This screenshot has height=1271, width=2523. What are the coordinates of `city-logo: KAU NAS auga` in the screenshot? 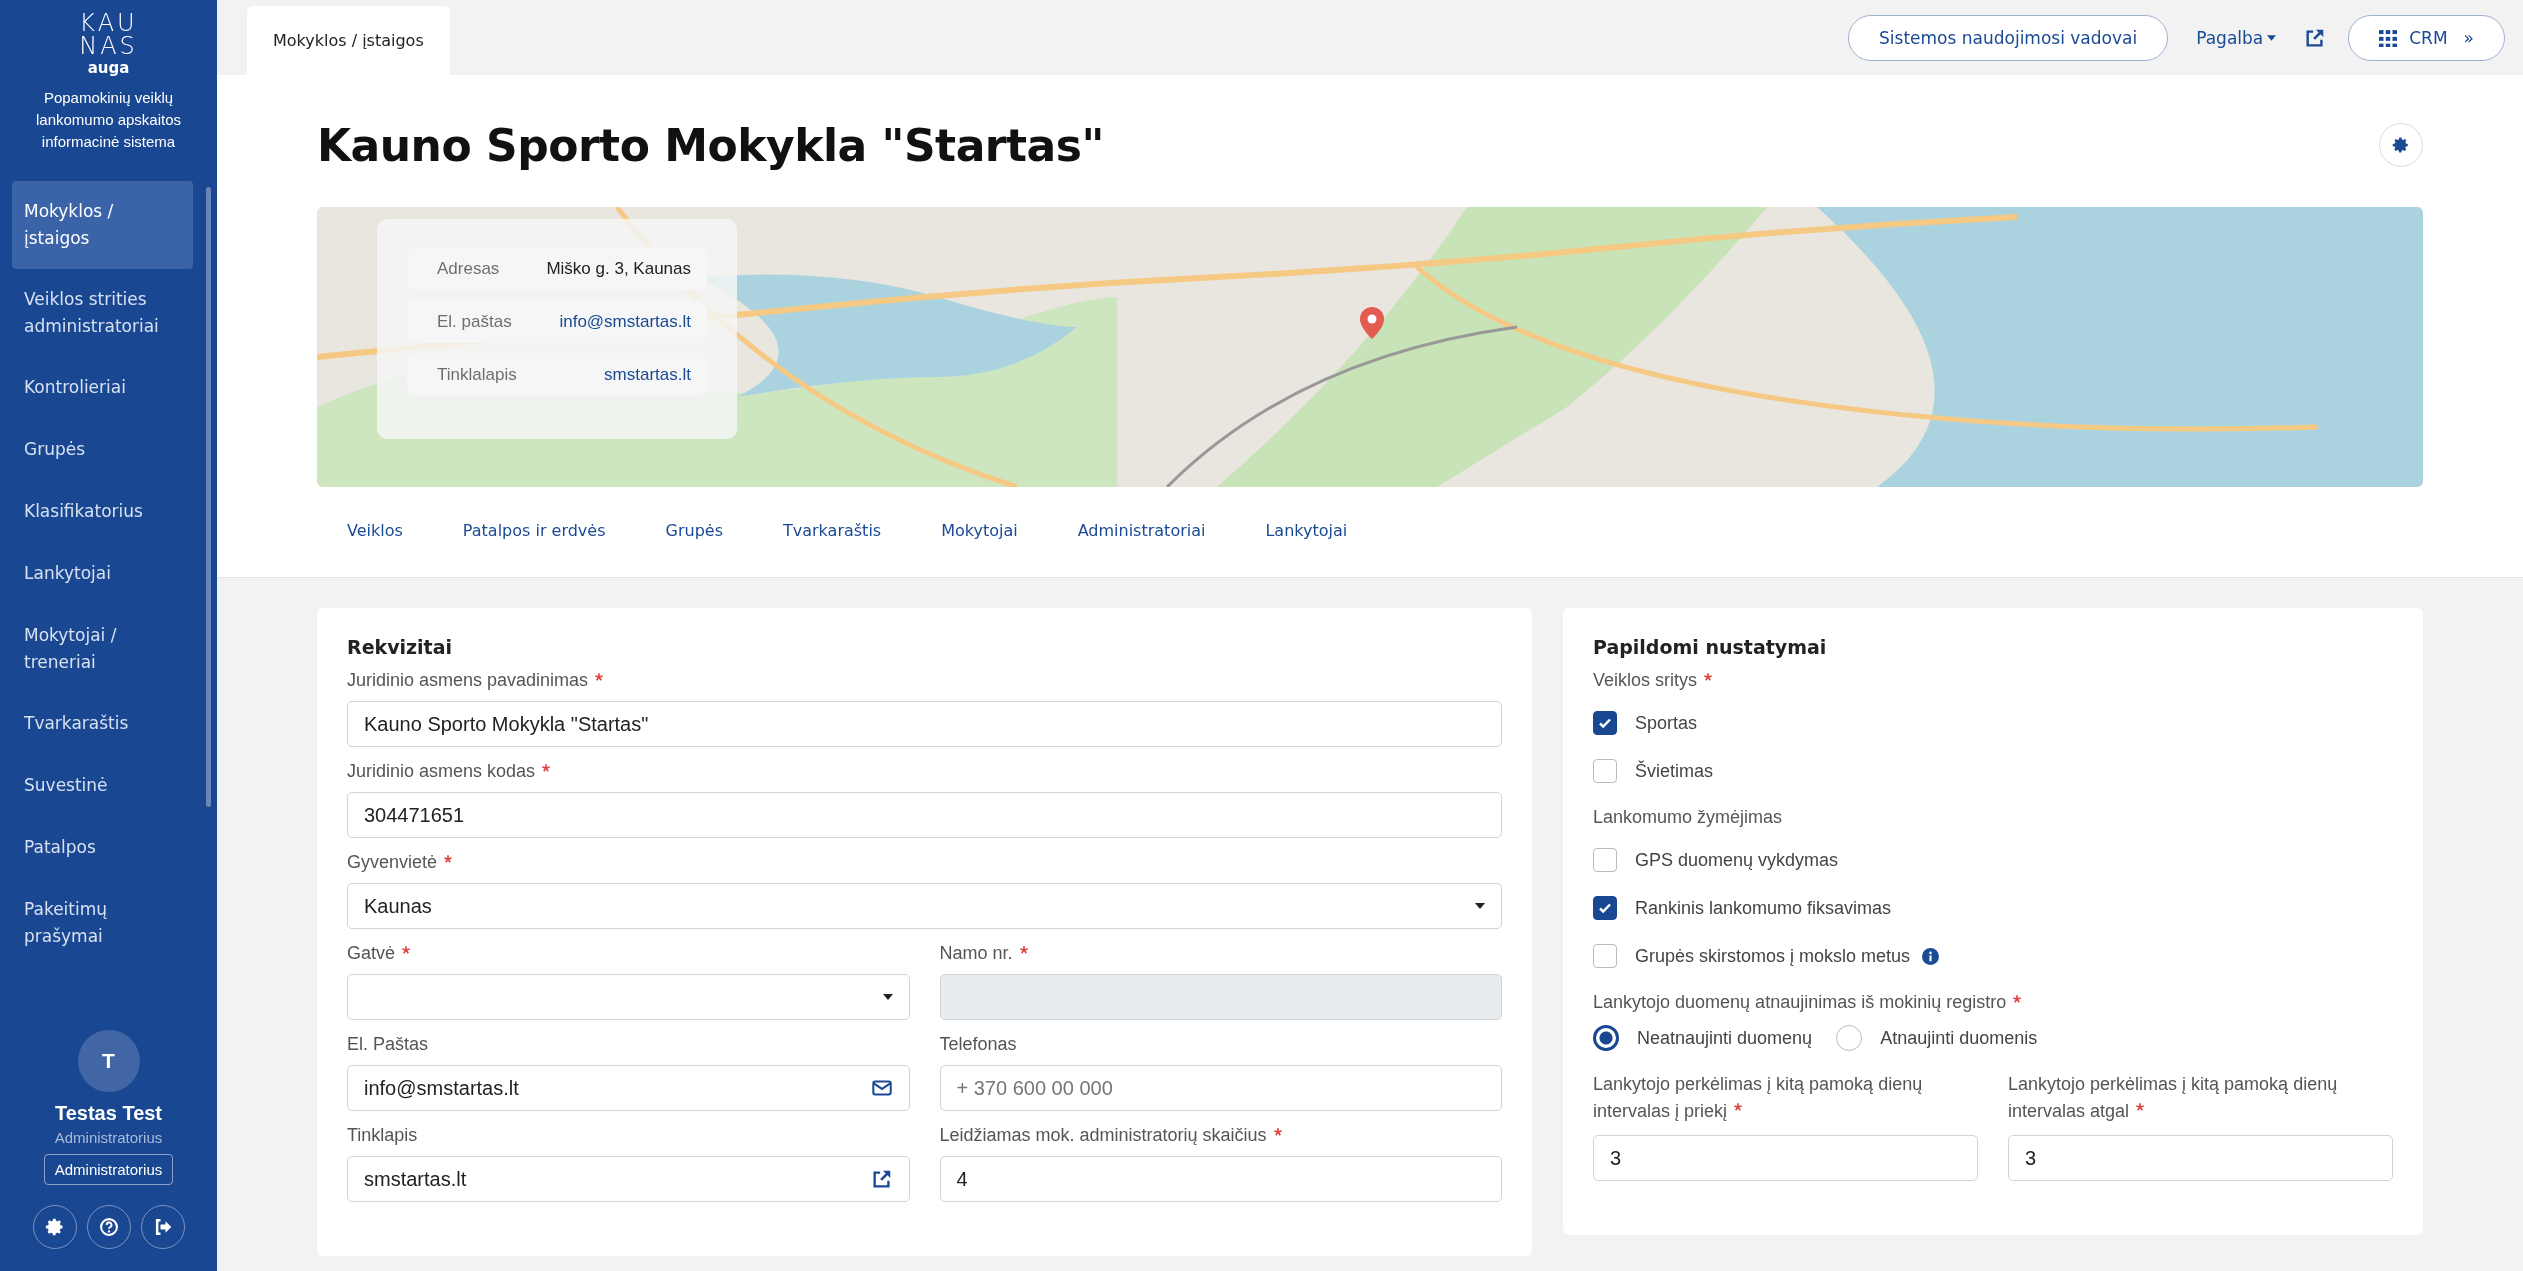 It's located at (108, 43).